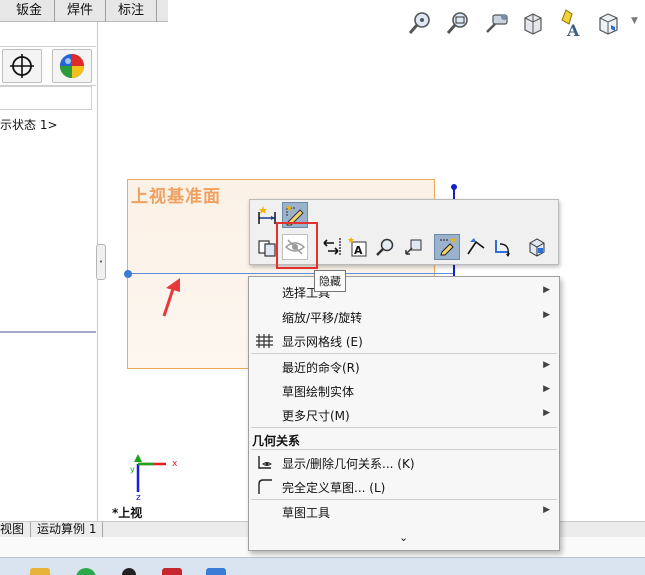 The height and width of the screenshot is (575, 645). Describe the element at coordinates (297, 245) in the screenshot. I see `highlight-box` at that location.